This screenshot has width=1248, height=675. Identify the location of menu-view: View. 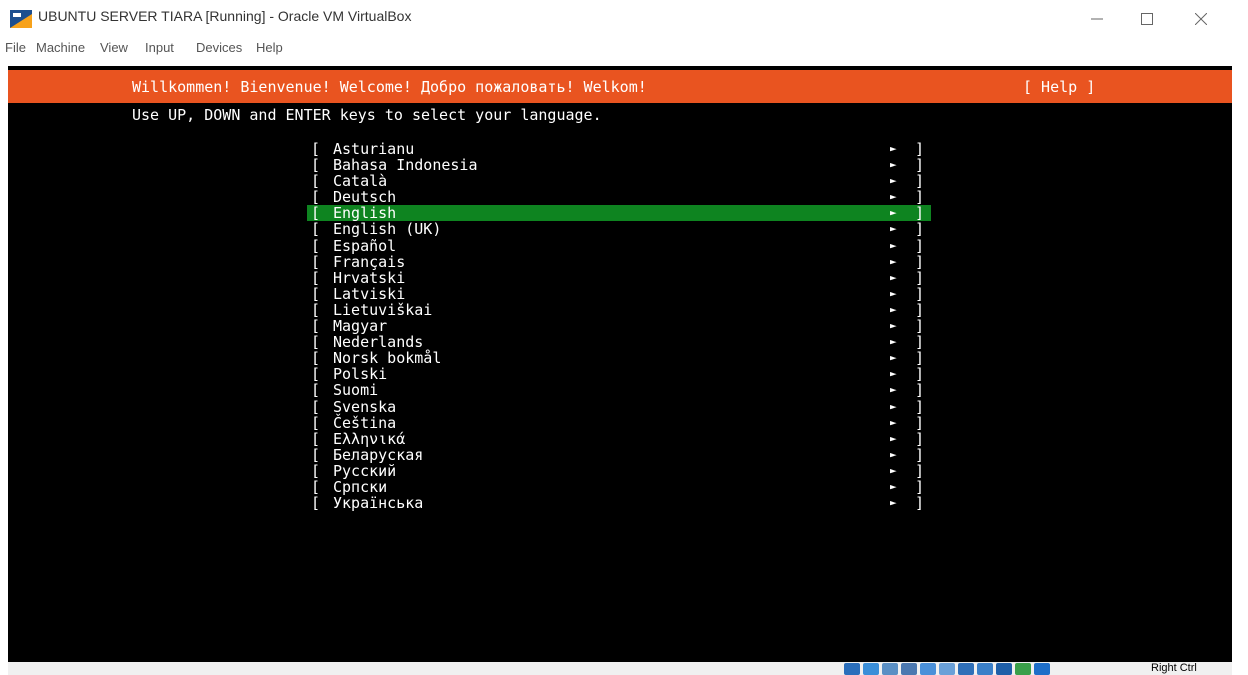
(114, 47).